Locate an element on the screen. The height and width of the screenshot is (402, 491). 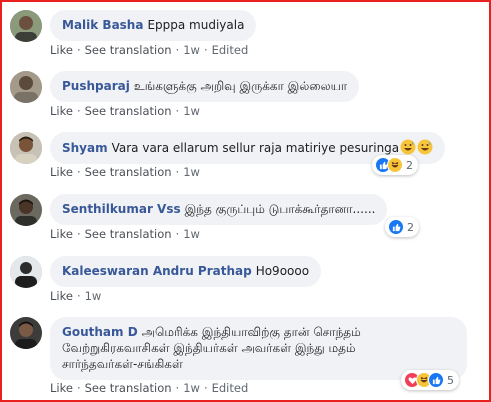
comment-actions: Like · 1w is located at coordinates (75, 296).